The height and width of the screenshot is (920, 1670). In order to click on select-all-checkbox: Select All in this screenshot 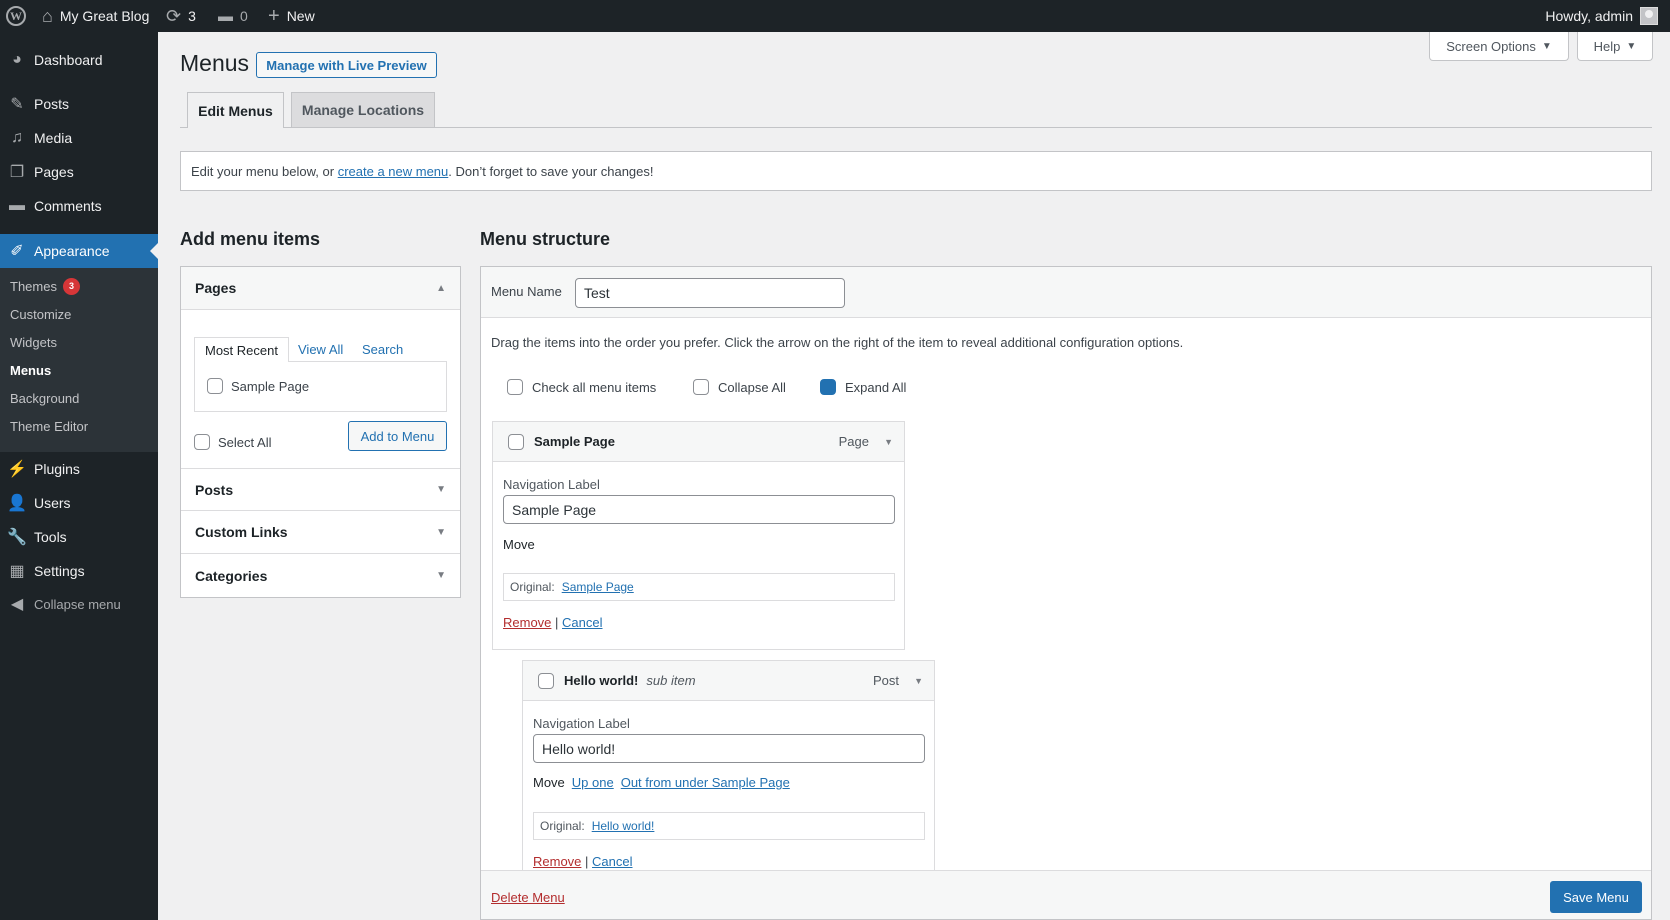, I will do `click(232, 442)`.